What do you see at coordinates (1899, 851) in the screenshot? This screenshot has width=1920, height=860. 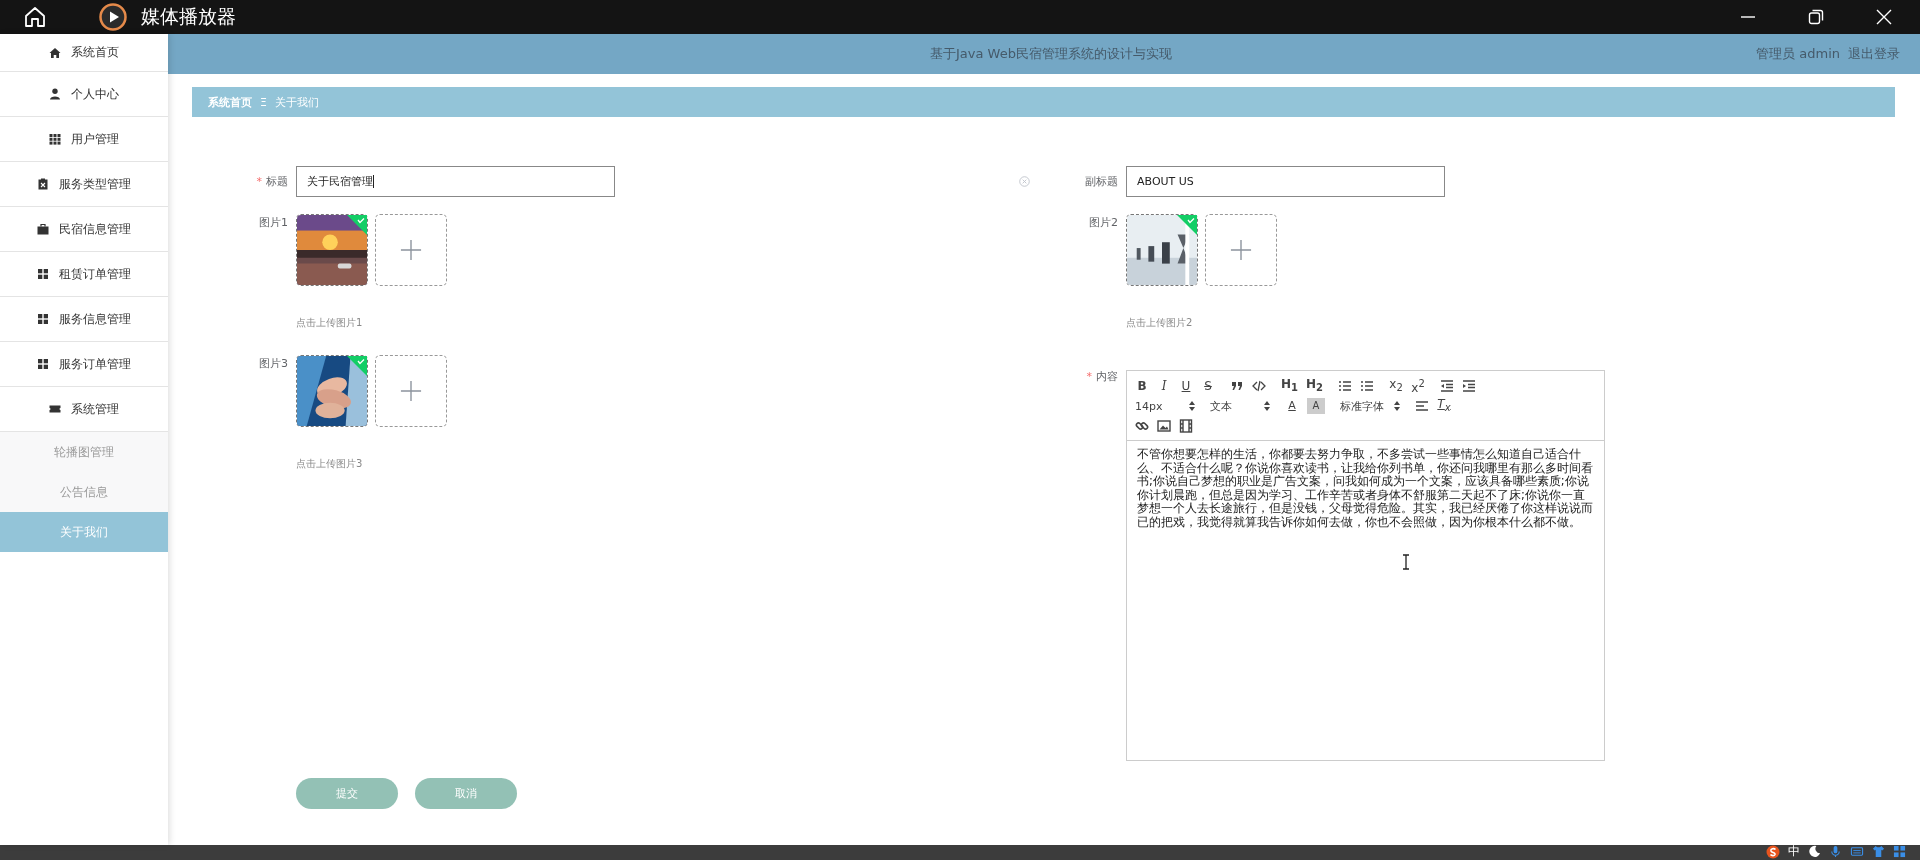 I see `apps-icon` at bounding box center [1899, 851].